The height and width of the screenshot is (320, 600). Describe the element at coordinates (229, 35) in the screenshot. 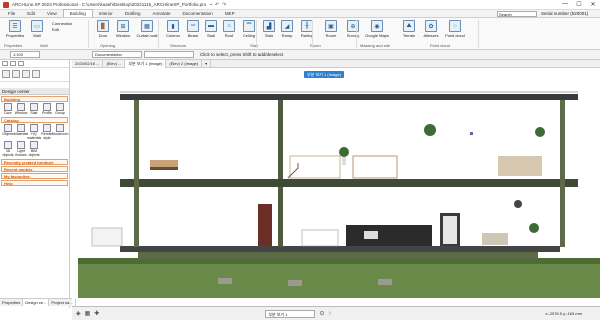

I see `ribbon-button-label: Roof` at that location.